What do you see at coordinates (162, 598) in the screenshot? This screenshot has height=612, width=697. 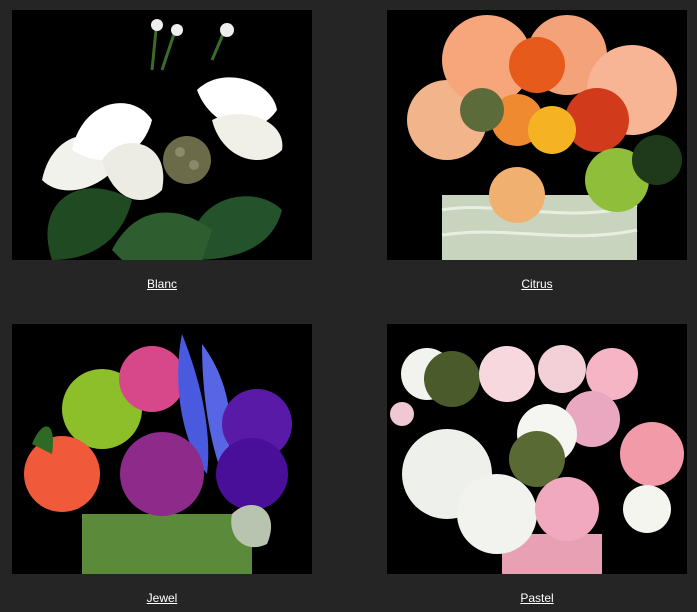 I see `product-link-jewel: Jewel` at bounding box center [162, 598].